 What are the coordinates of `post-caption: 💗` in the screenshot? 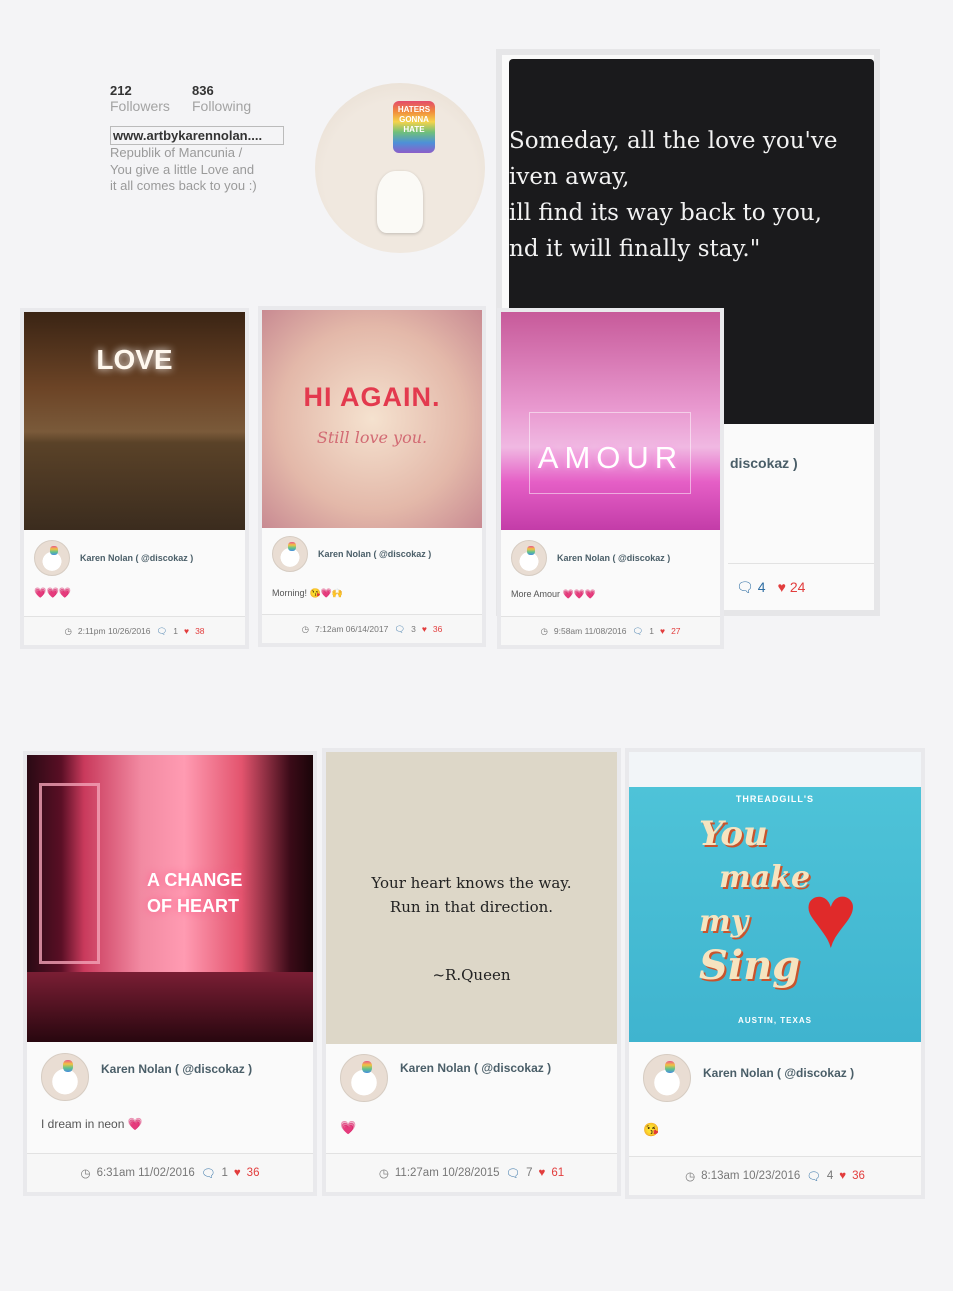 It's located at (348, 1127).